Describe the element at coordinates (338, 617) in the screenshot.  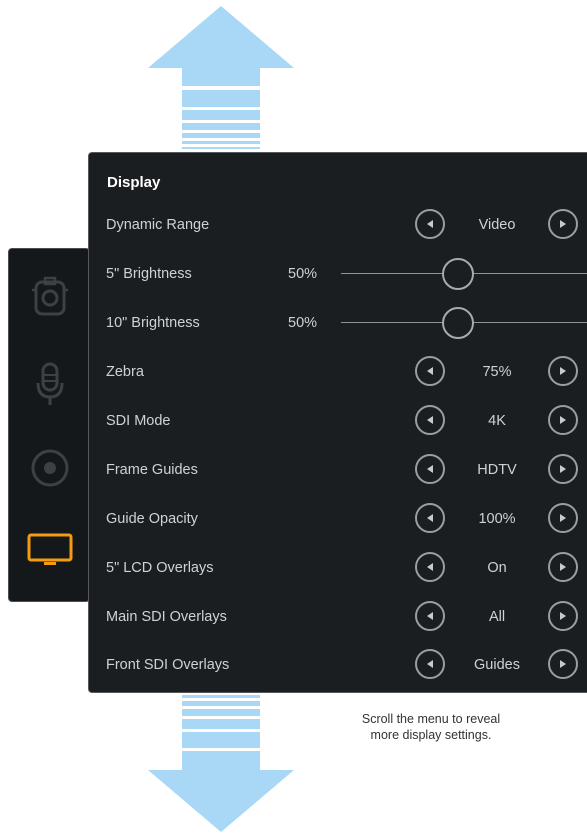
I see `setting-row-main-sdi-overlays: Main SDI Overlays All` at that location.